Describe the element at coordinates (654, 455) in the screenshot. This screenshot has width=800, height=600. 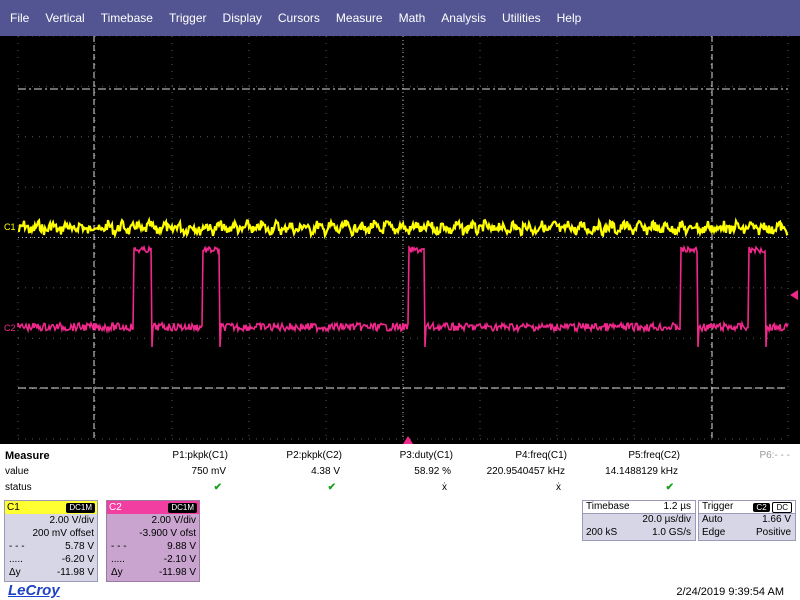
I see `measure-param-5-name: P5:freq(C2)` at that location.